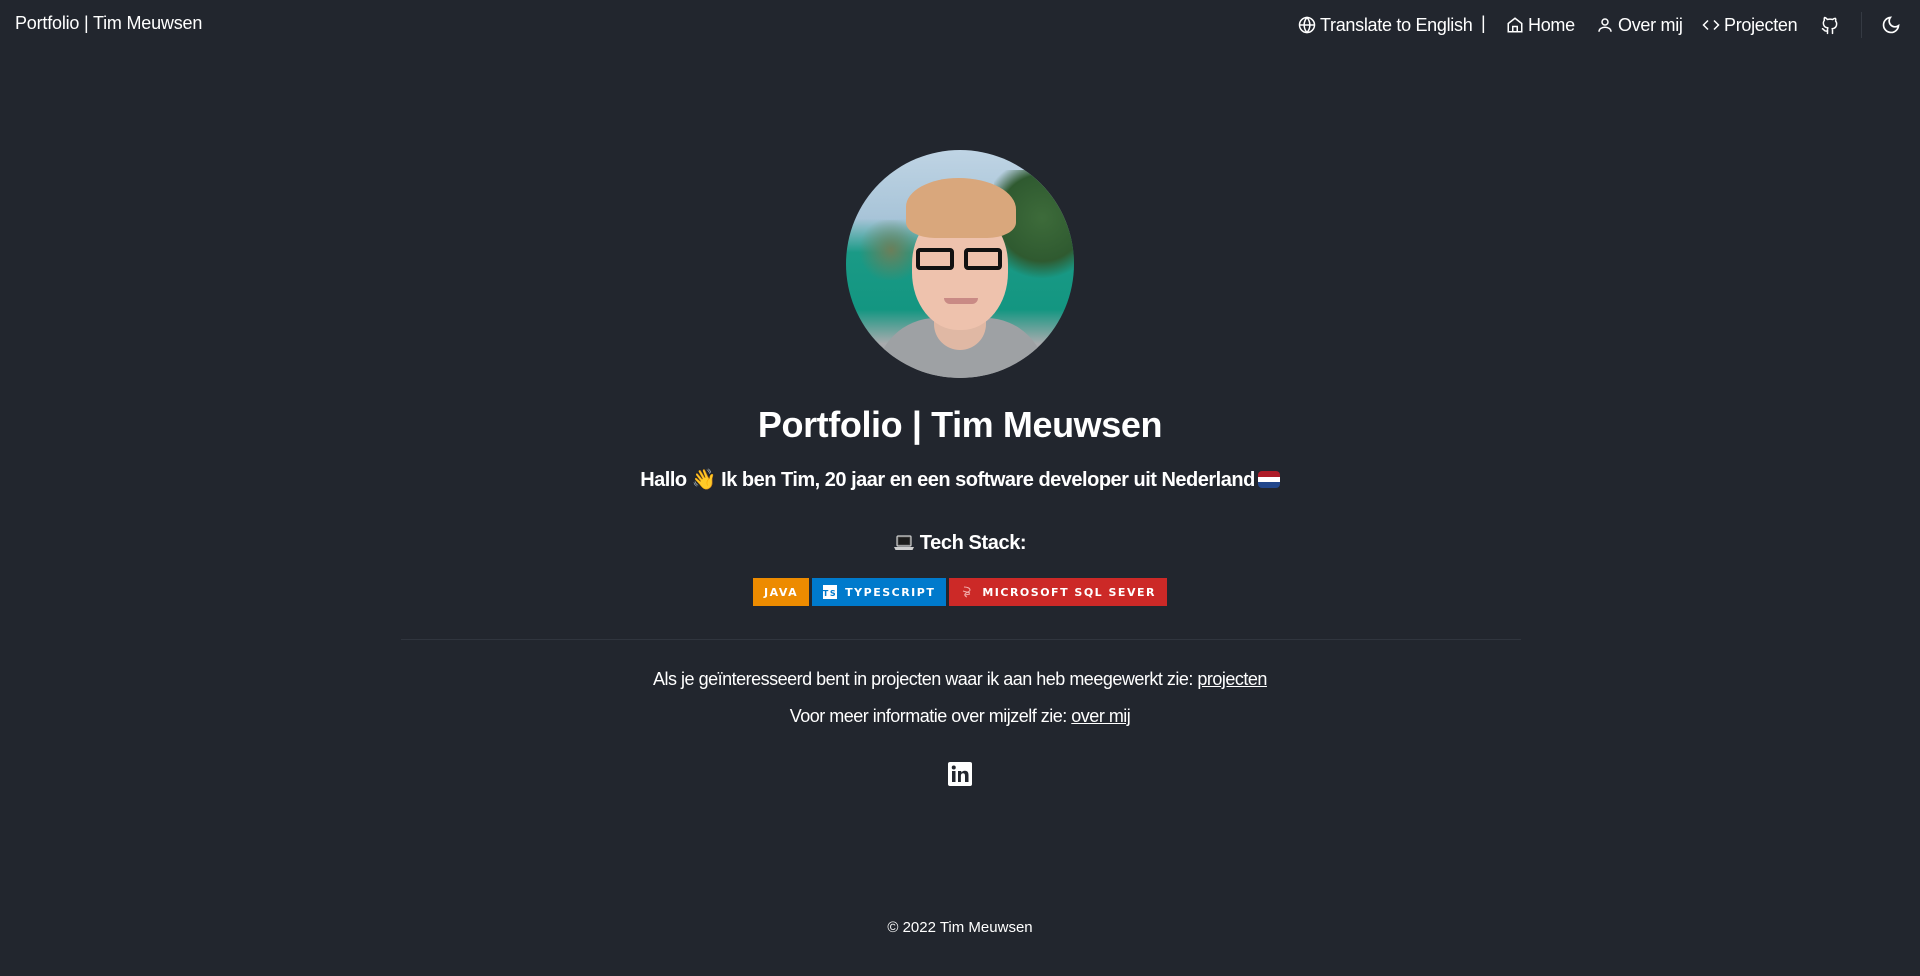 Image resolution: width=1920 pixels, height=976 pixels. I want to click on nav-item-projecten: Projecten, so click(1750, 25).